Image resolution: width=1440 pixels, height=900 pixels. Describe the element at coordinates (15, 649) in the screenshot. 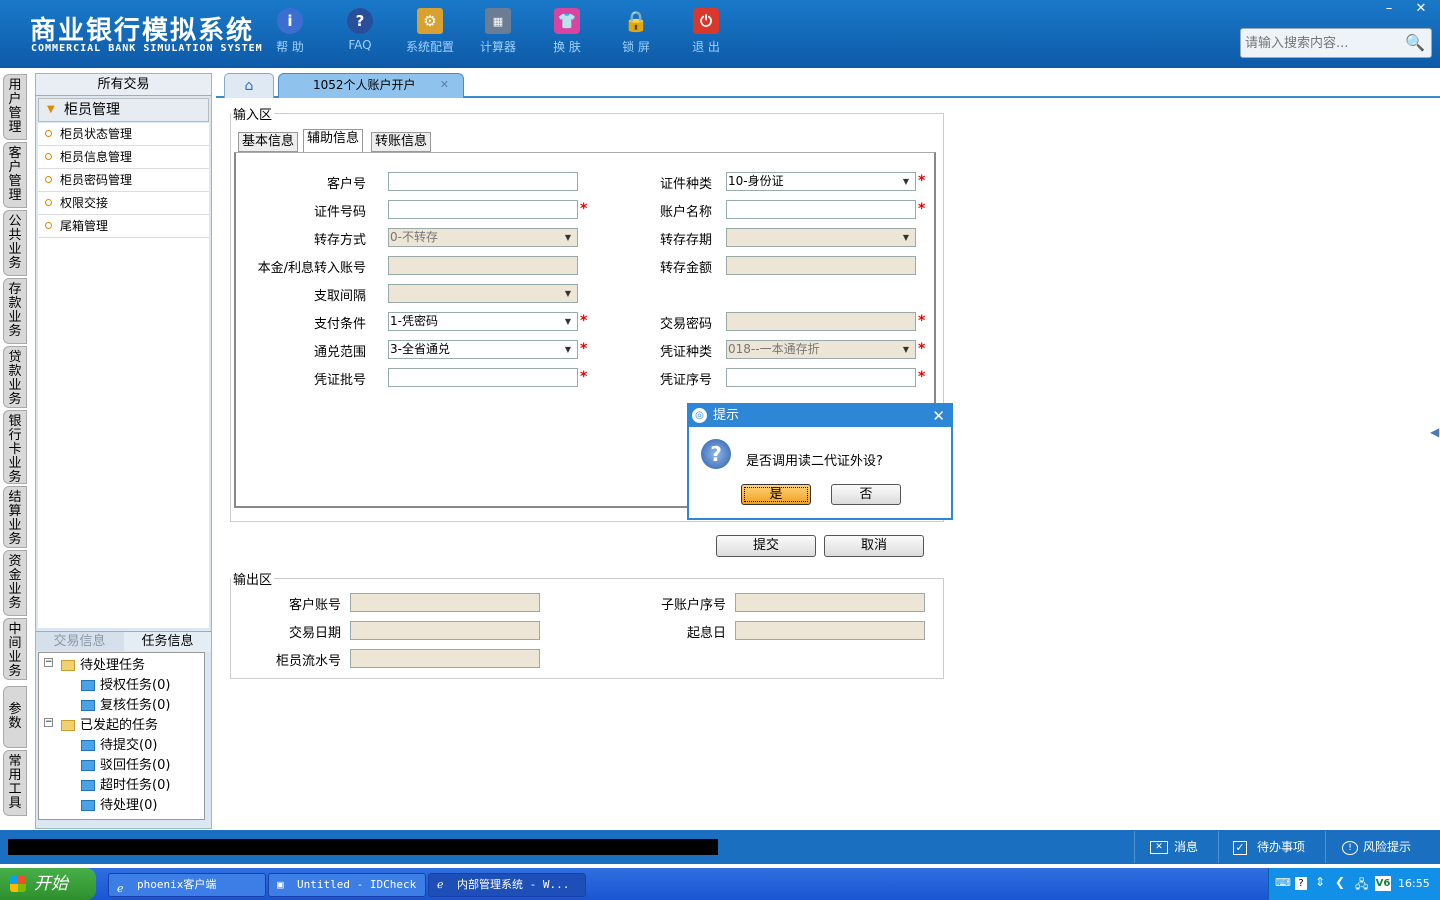

I see `side-tab-intermediate: 中间业务` at that location.